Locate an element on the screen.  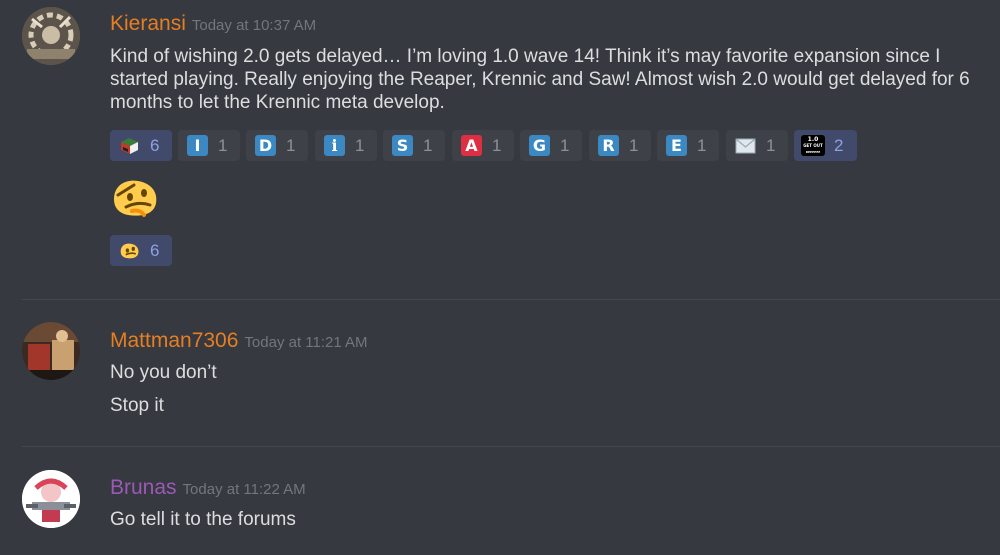
regional-indicator-i-icon: I is located at coordinates (197, 145).